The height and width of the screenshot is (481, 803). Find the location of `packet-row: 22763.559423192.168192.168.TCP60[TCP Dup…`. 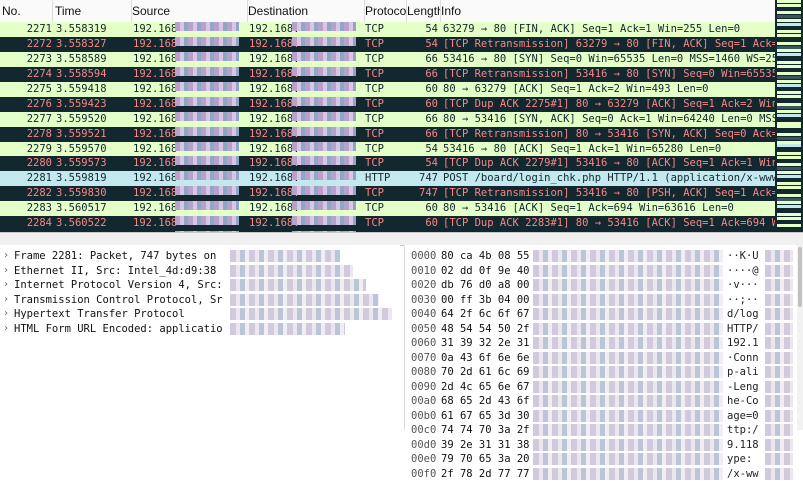

packet-row: 22763.559423192.168192.168.TCP60[TCP Dup… is located at coordinates (387, 104).